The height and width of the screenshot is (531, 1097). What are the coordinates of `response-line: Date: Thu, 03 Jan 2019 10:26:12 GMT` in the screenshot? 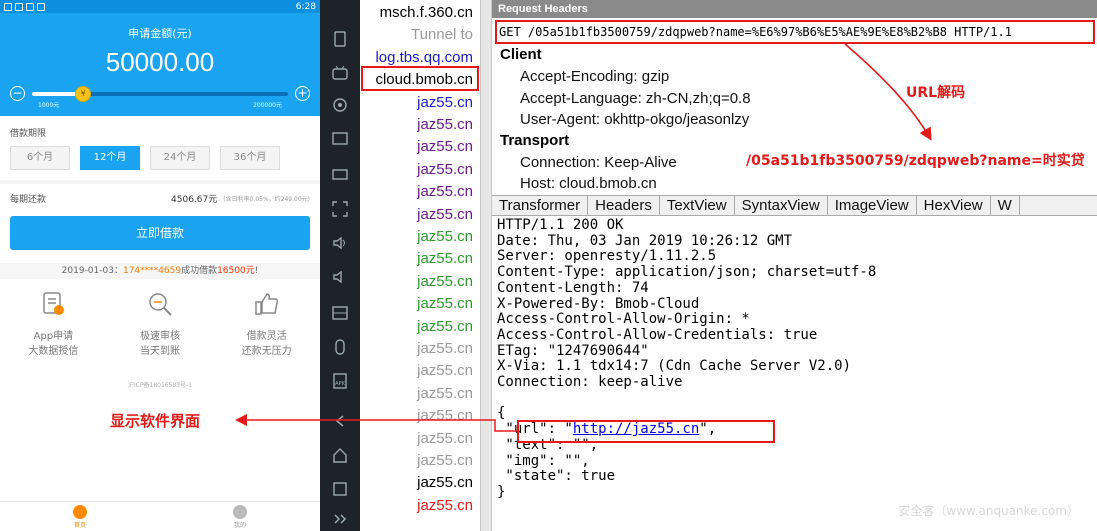 It's located at (645, 240).